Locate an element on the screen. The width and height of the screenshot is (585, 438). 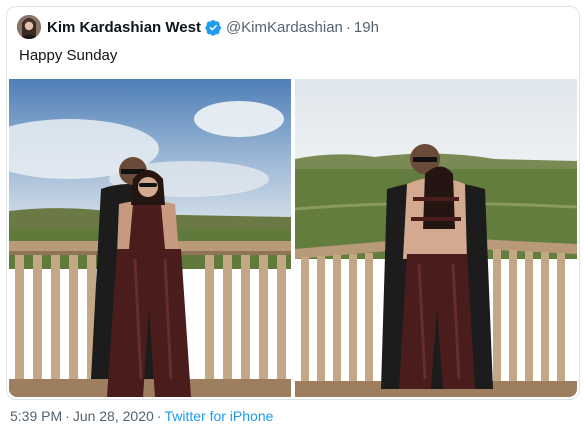
author-name: Kim Kardashian West is located at coordinates (124, 27).